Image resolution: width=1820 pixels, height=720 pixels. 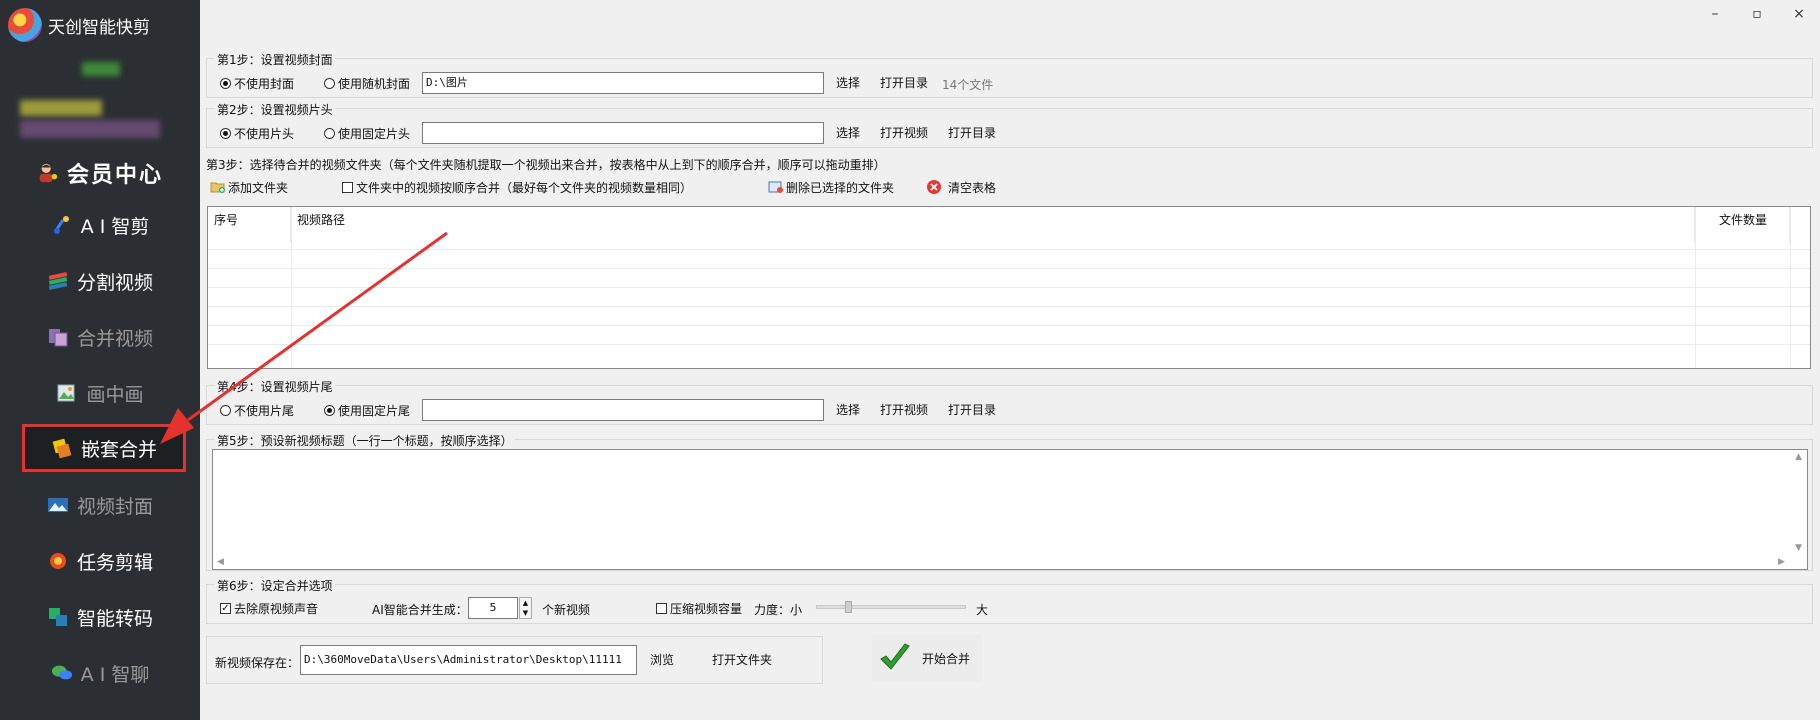 What do you see at coordinates (225, 133) in the screenshot?
I see `radio-selected` at bounding box center [225, 133].